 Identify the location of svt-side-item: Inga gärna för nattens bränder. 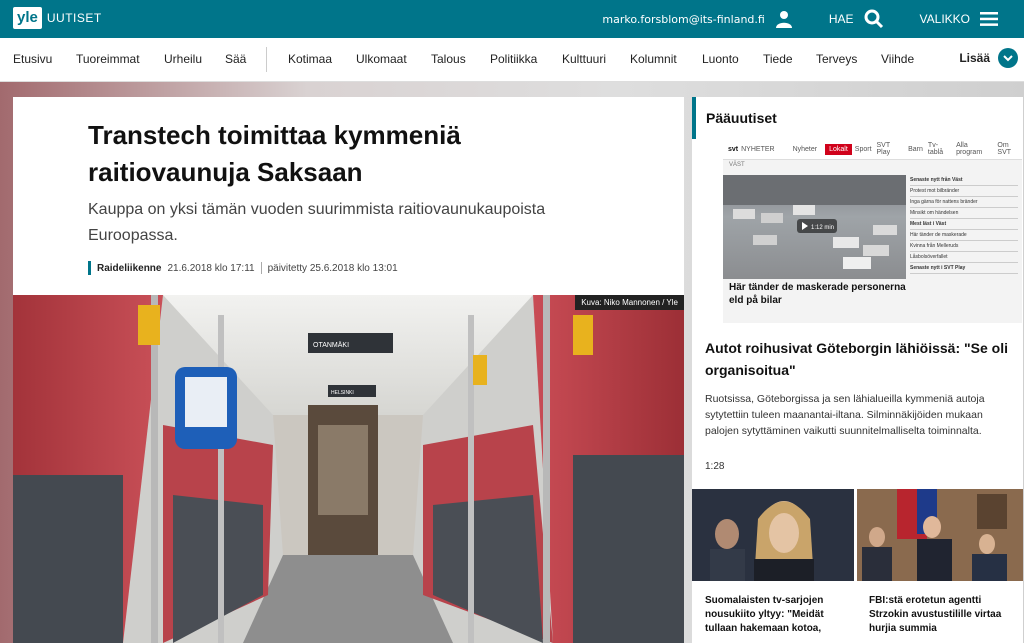
(964, 202).